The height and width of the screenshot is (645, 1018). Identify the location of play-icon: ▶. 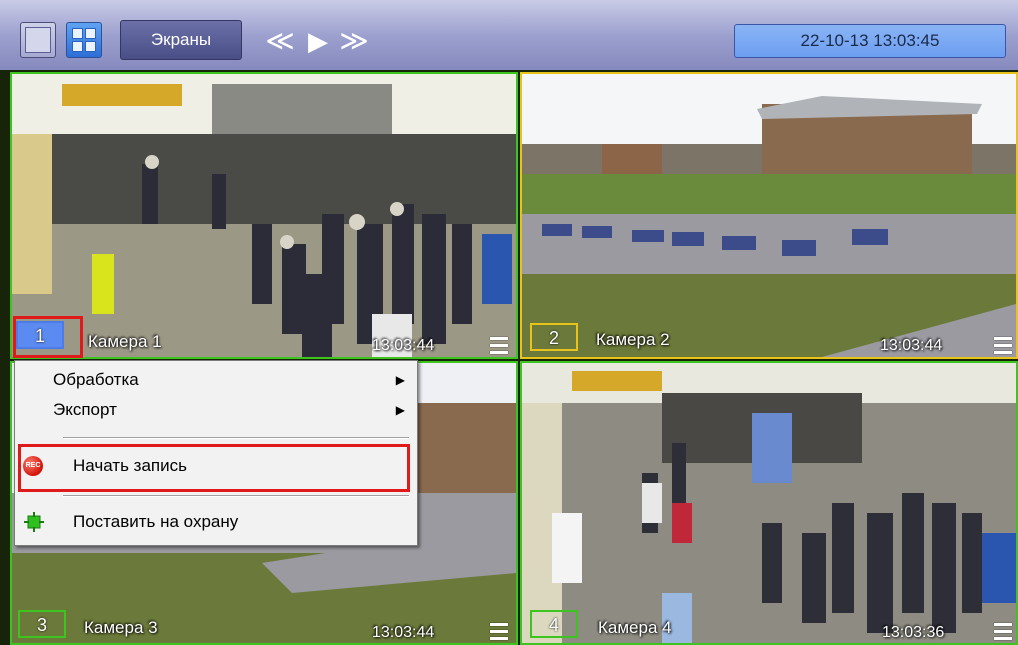
(318, 41).